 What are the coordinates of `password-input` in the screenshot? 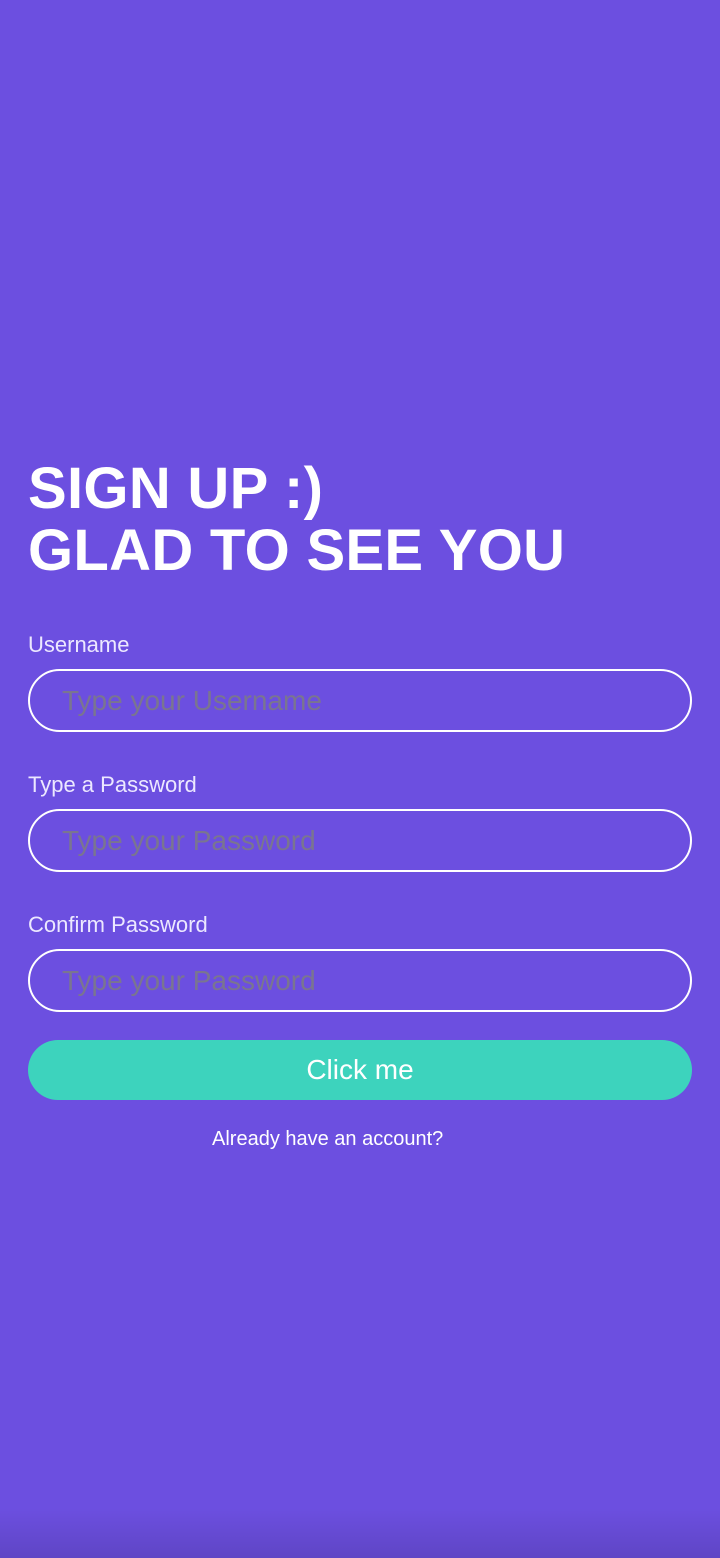 It's located at (375, 840).